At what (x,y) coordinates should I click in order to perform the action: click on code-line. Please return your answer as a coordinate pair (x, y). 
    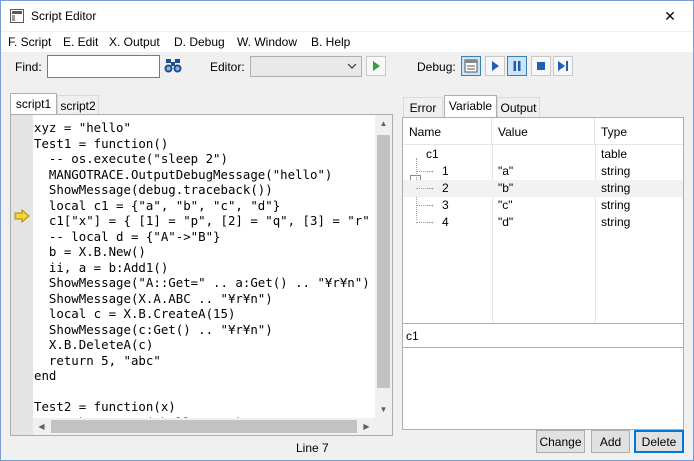
    Looking at the image, I should click on (204, 392).